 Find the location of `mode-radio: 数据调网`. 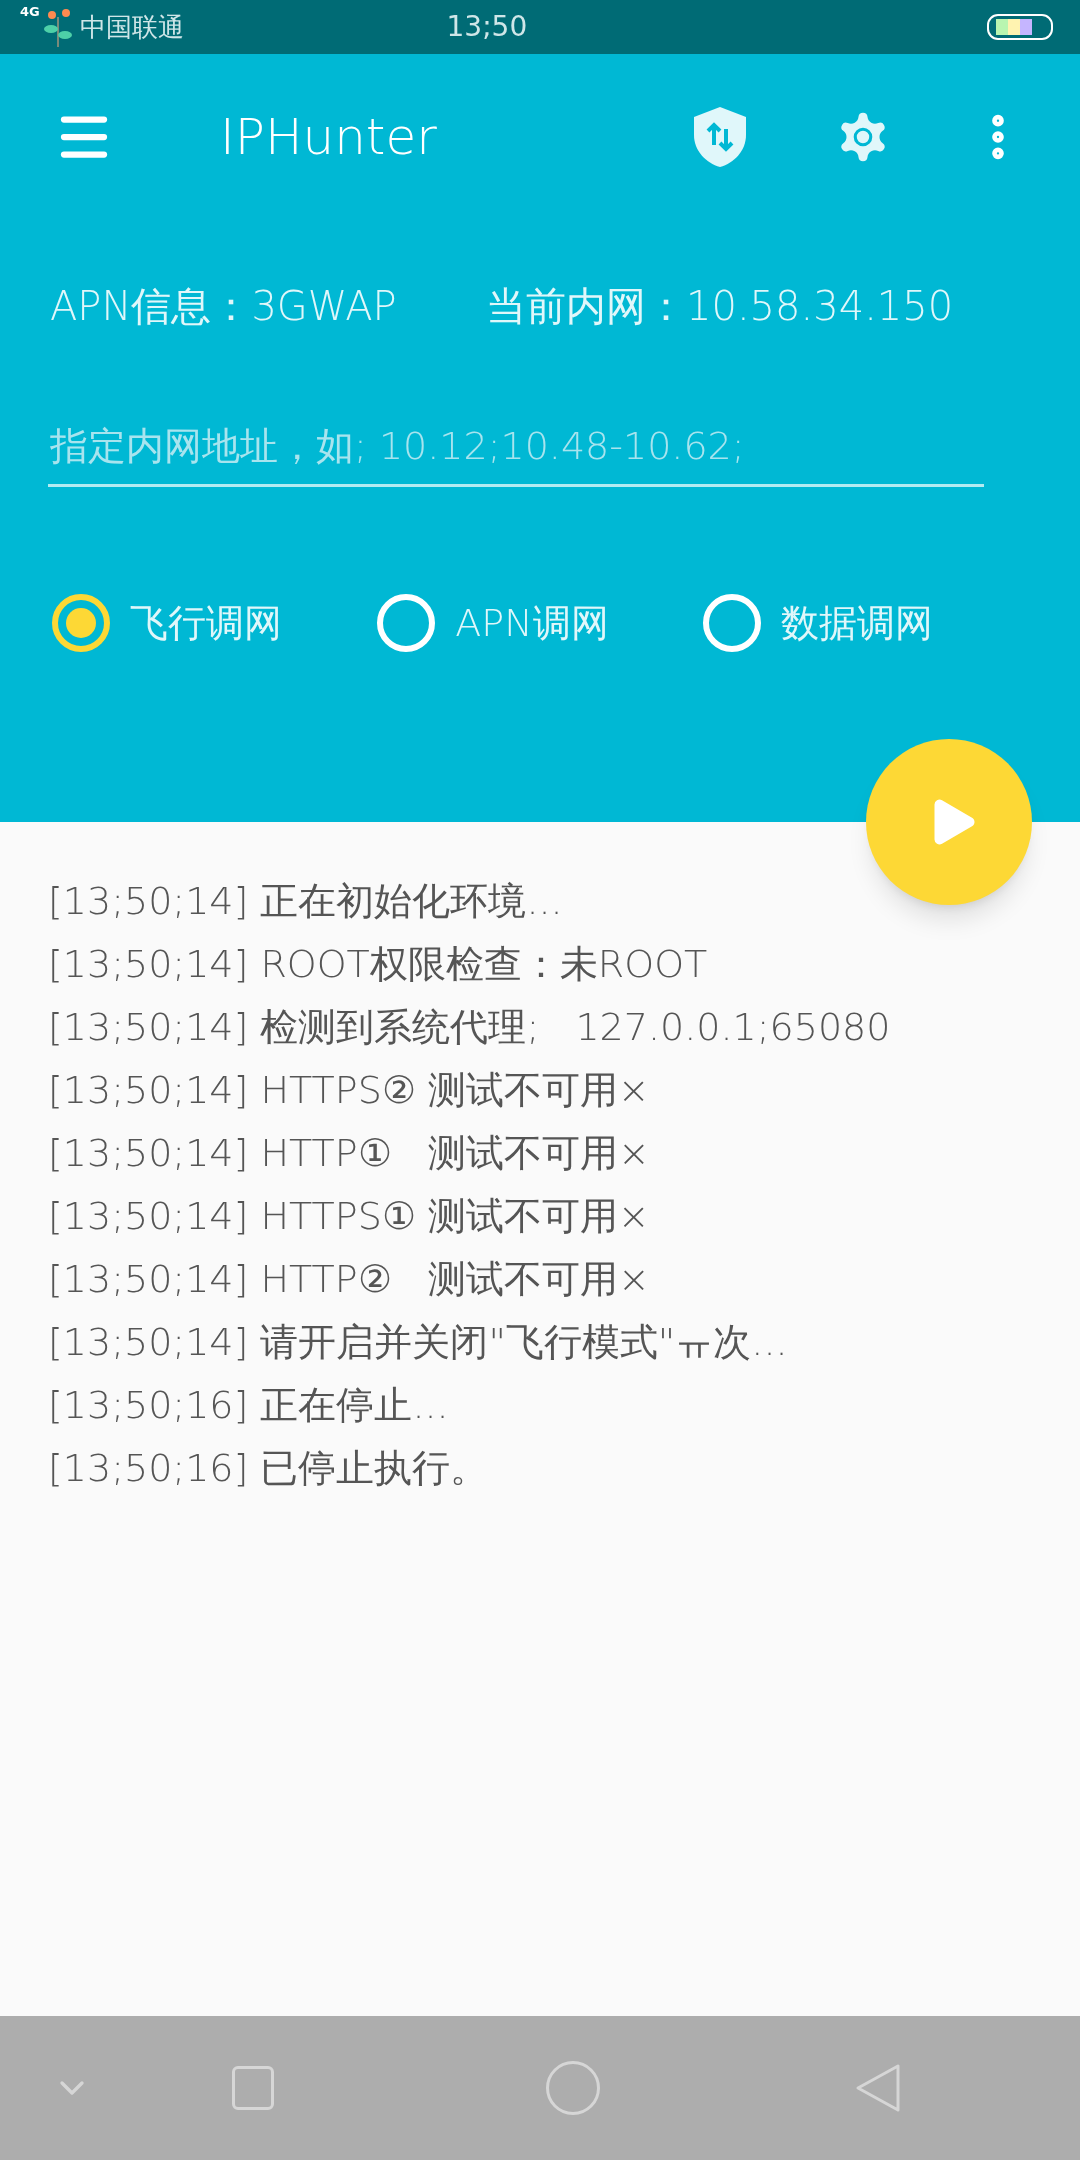

mode-radio: 数据调网 is located at coordinates (865, 623).